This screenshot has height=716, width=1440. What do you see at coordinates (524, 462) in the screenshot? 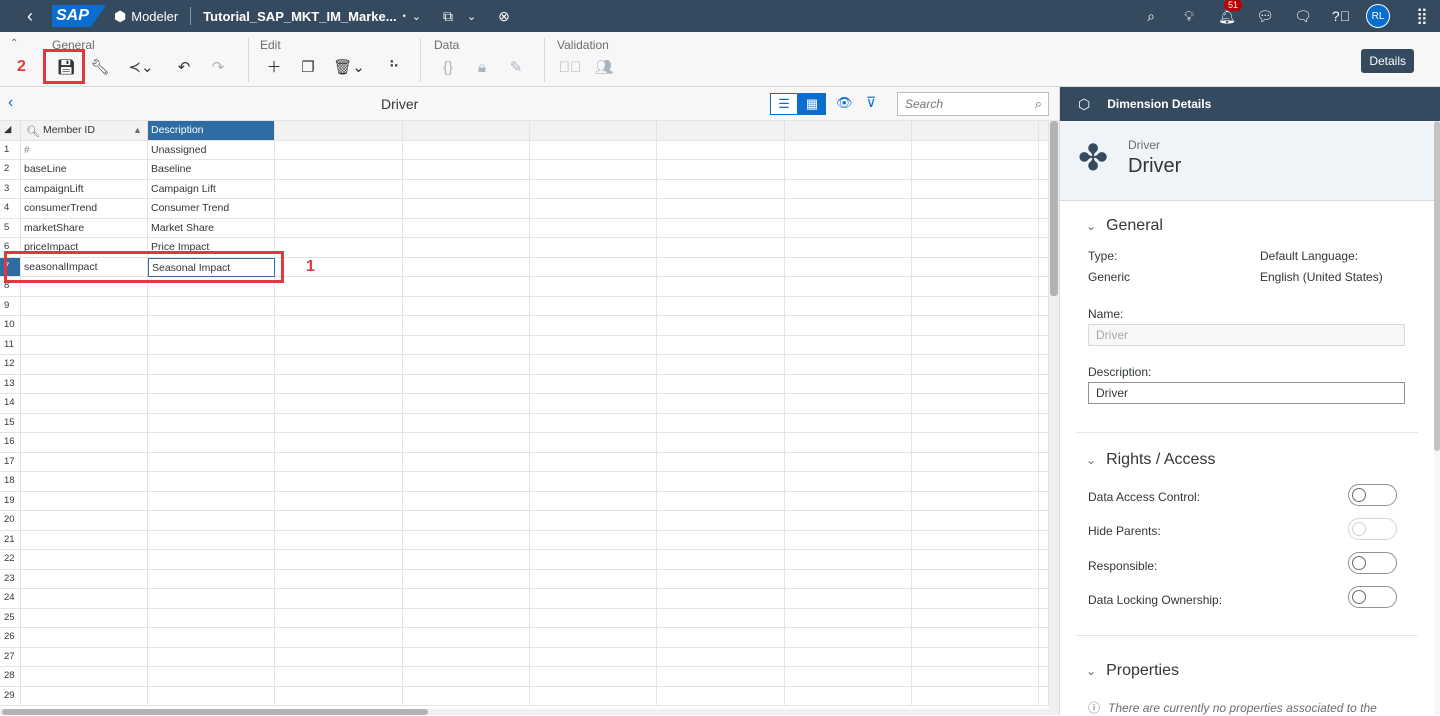
I see `table-row: 17` at bounding box center [524, 462].